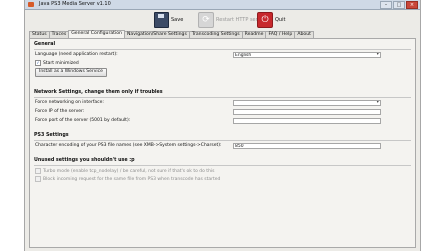 The height and width of the screenshot is (251, 446). Describe the element at coordinates (60, 111) in the screenshot. I see `force-ip-label: Force IP of the server:` at that location.